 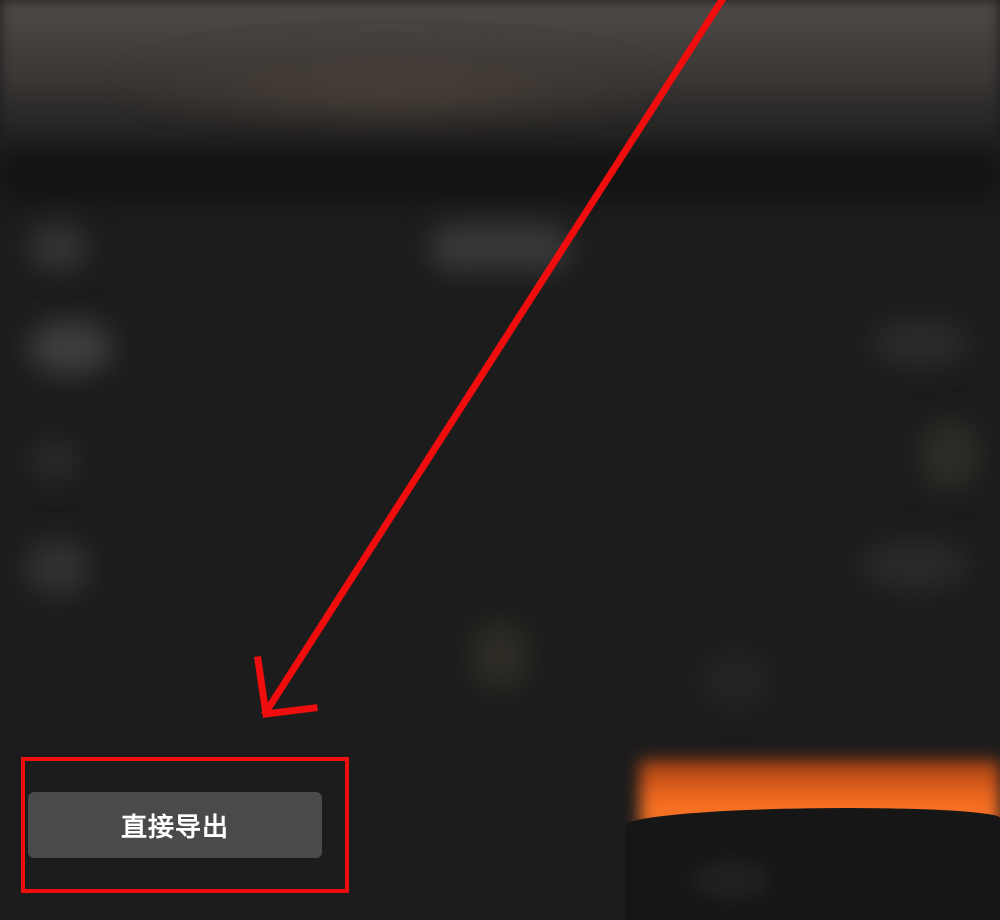 I want to click on dark-panel-decoration, so click(x=812, y=864).